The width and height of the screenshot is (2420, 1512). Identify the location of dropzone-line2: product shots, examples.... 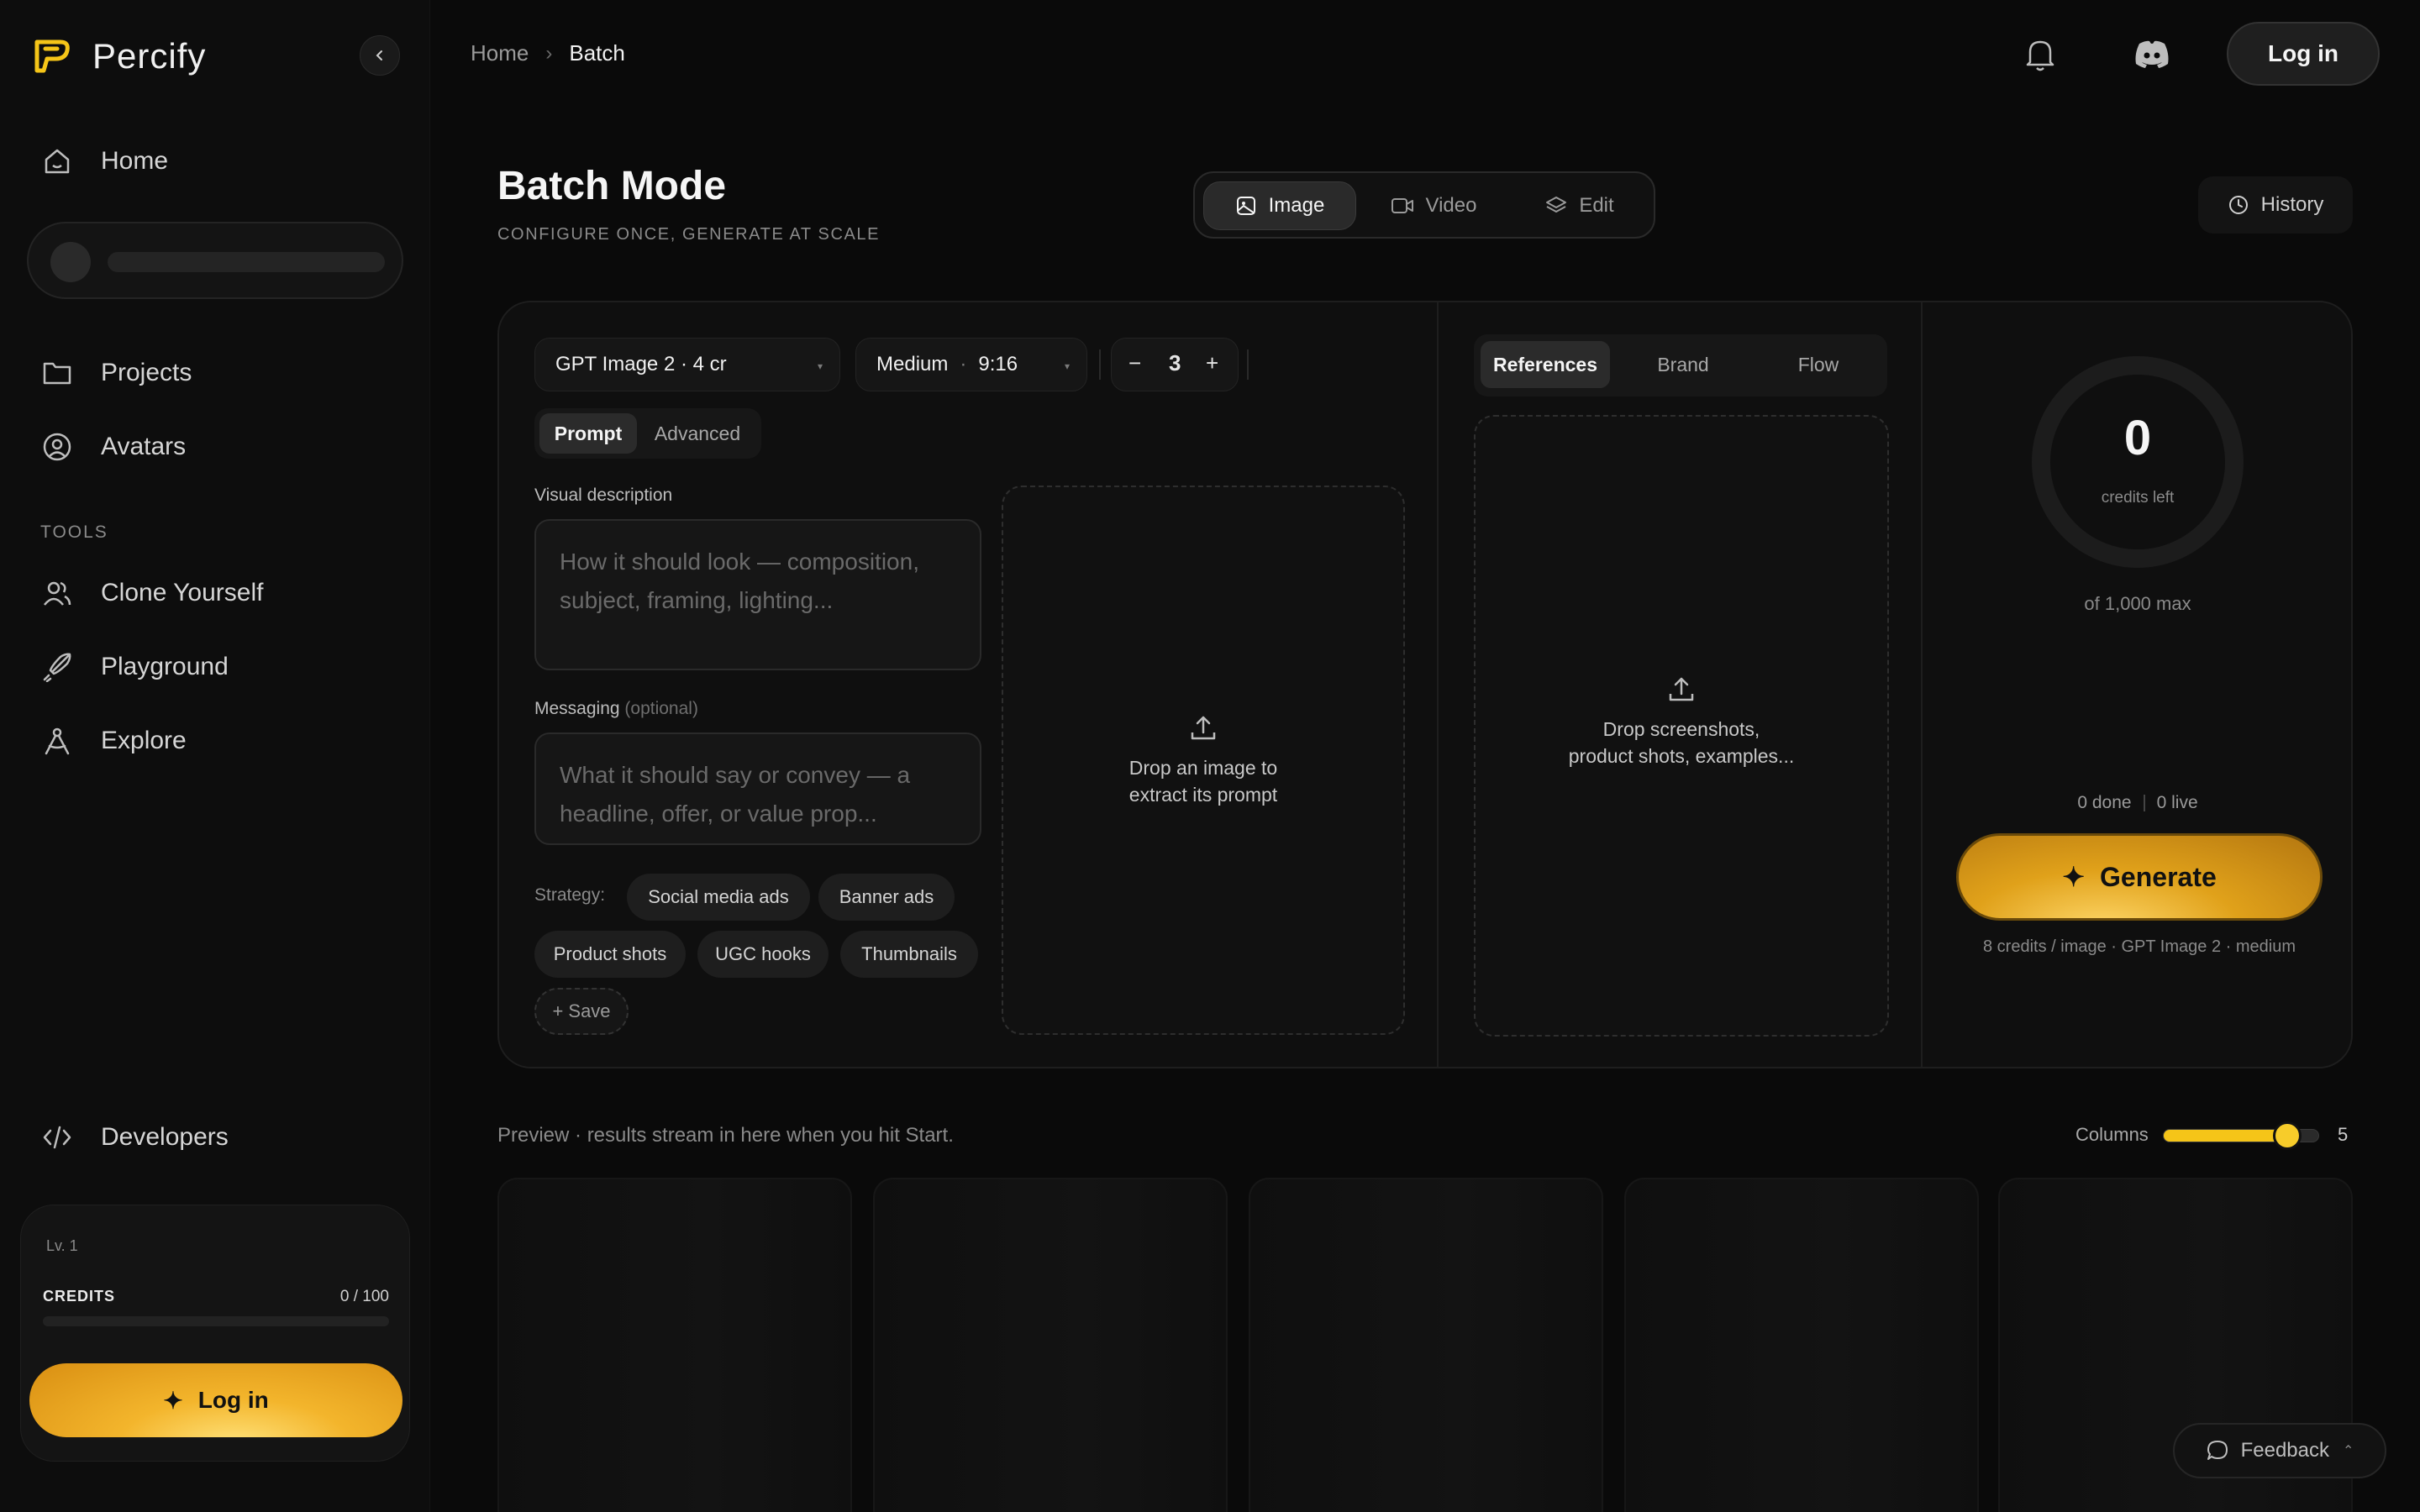
(1681, 756).